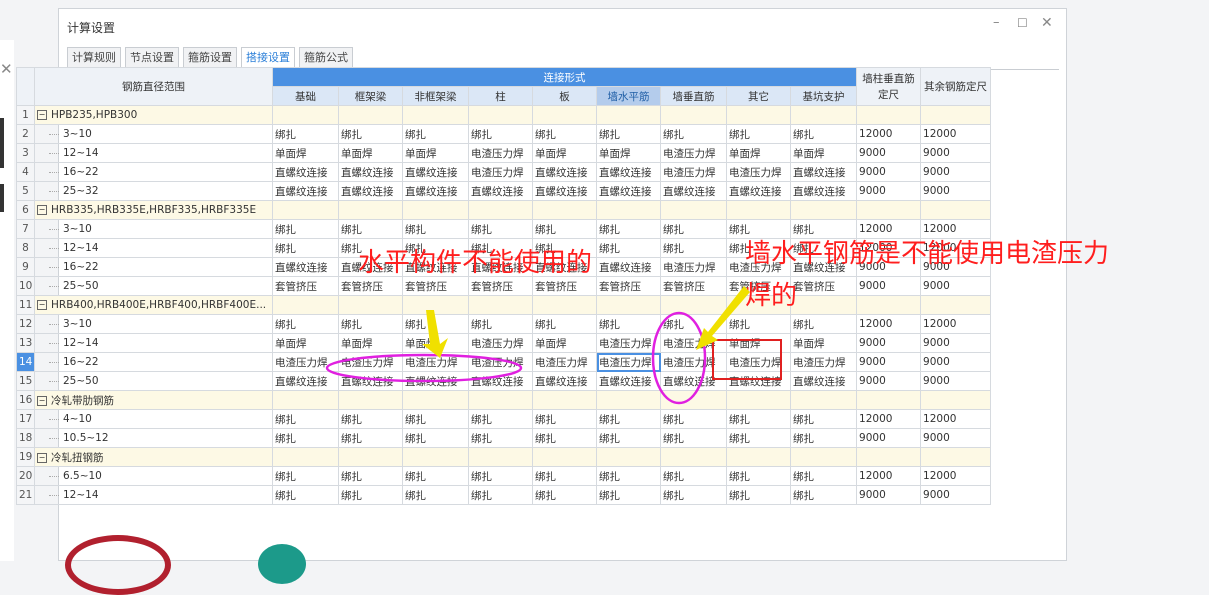  What do you see at coordinates (504, 210) in the screenshot?
I see `table-row: 6− HRB335,HRB335E,HRBF335,HRBF335E` at bounding box center [504, 210].